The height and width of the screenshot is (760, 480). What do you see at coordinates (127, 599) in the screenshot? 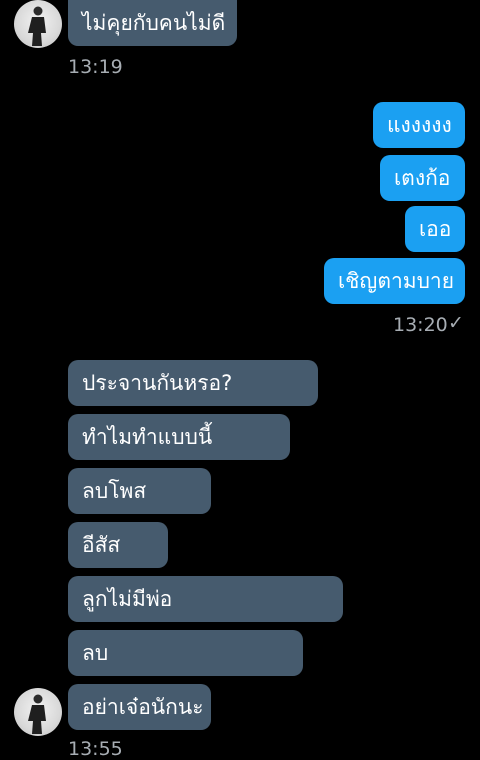
I see `message-text: ลูกไม่มีพ่อ` at bounding box center [127, 599].